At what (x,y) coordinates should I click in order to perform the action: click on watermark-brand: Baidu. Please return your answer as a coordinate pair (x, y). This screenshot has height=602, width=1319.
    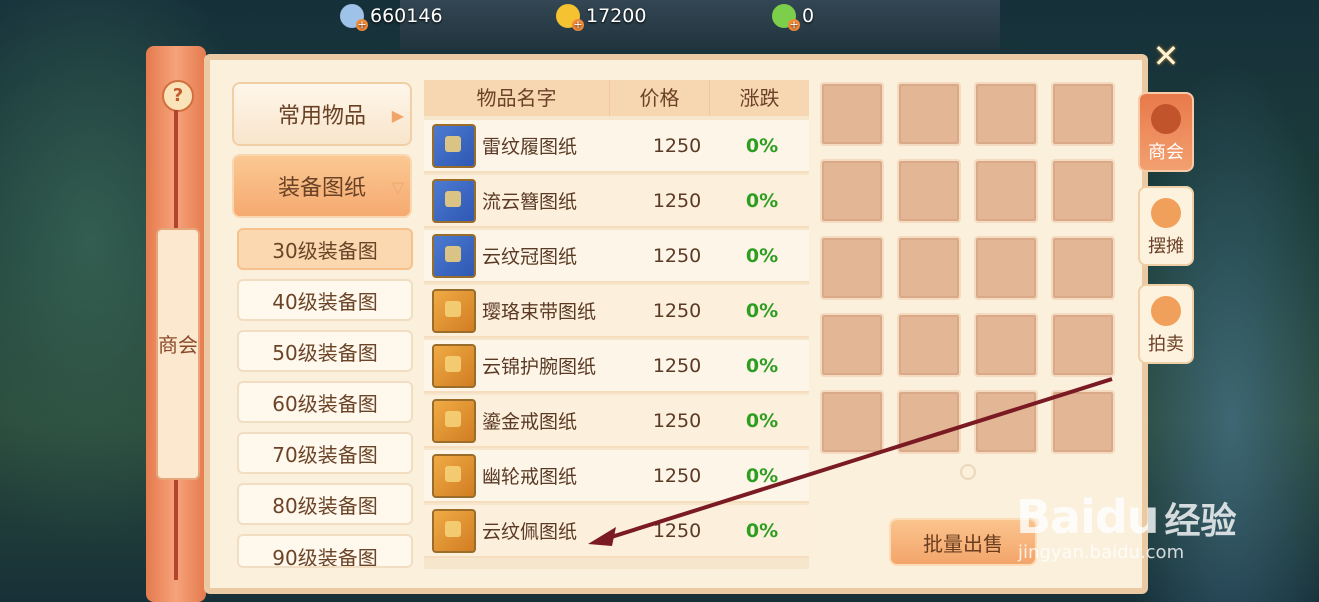
    Looking at the image, I should click on (1088, 517).